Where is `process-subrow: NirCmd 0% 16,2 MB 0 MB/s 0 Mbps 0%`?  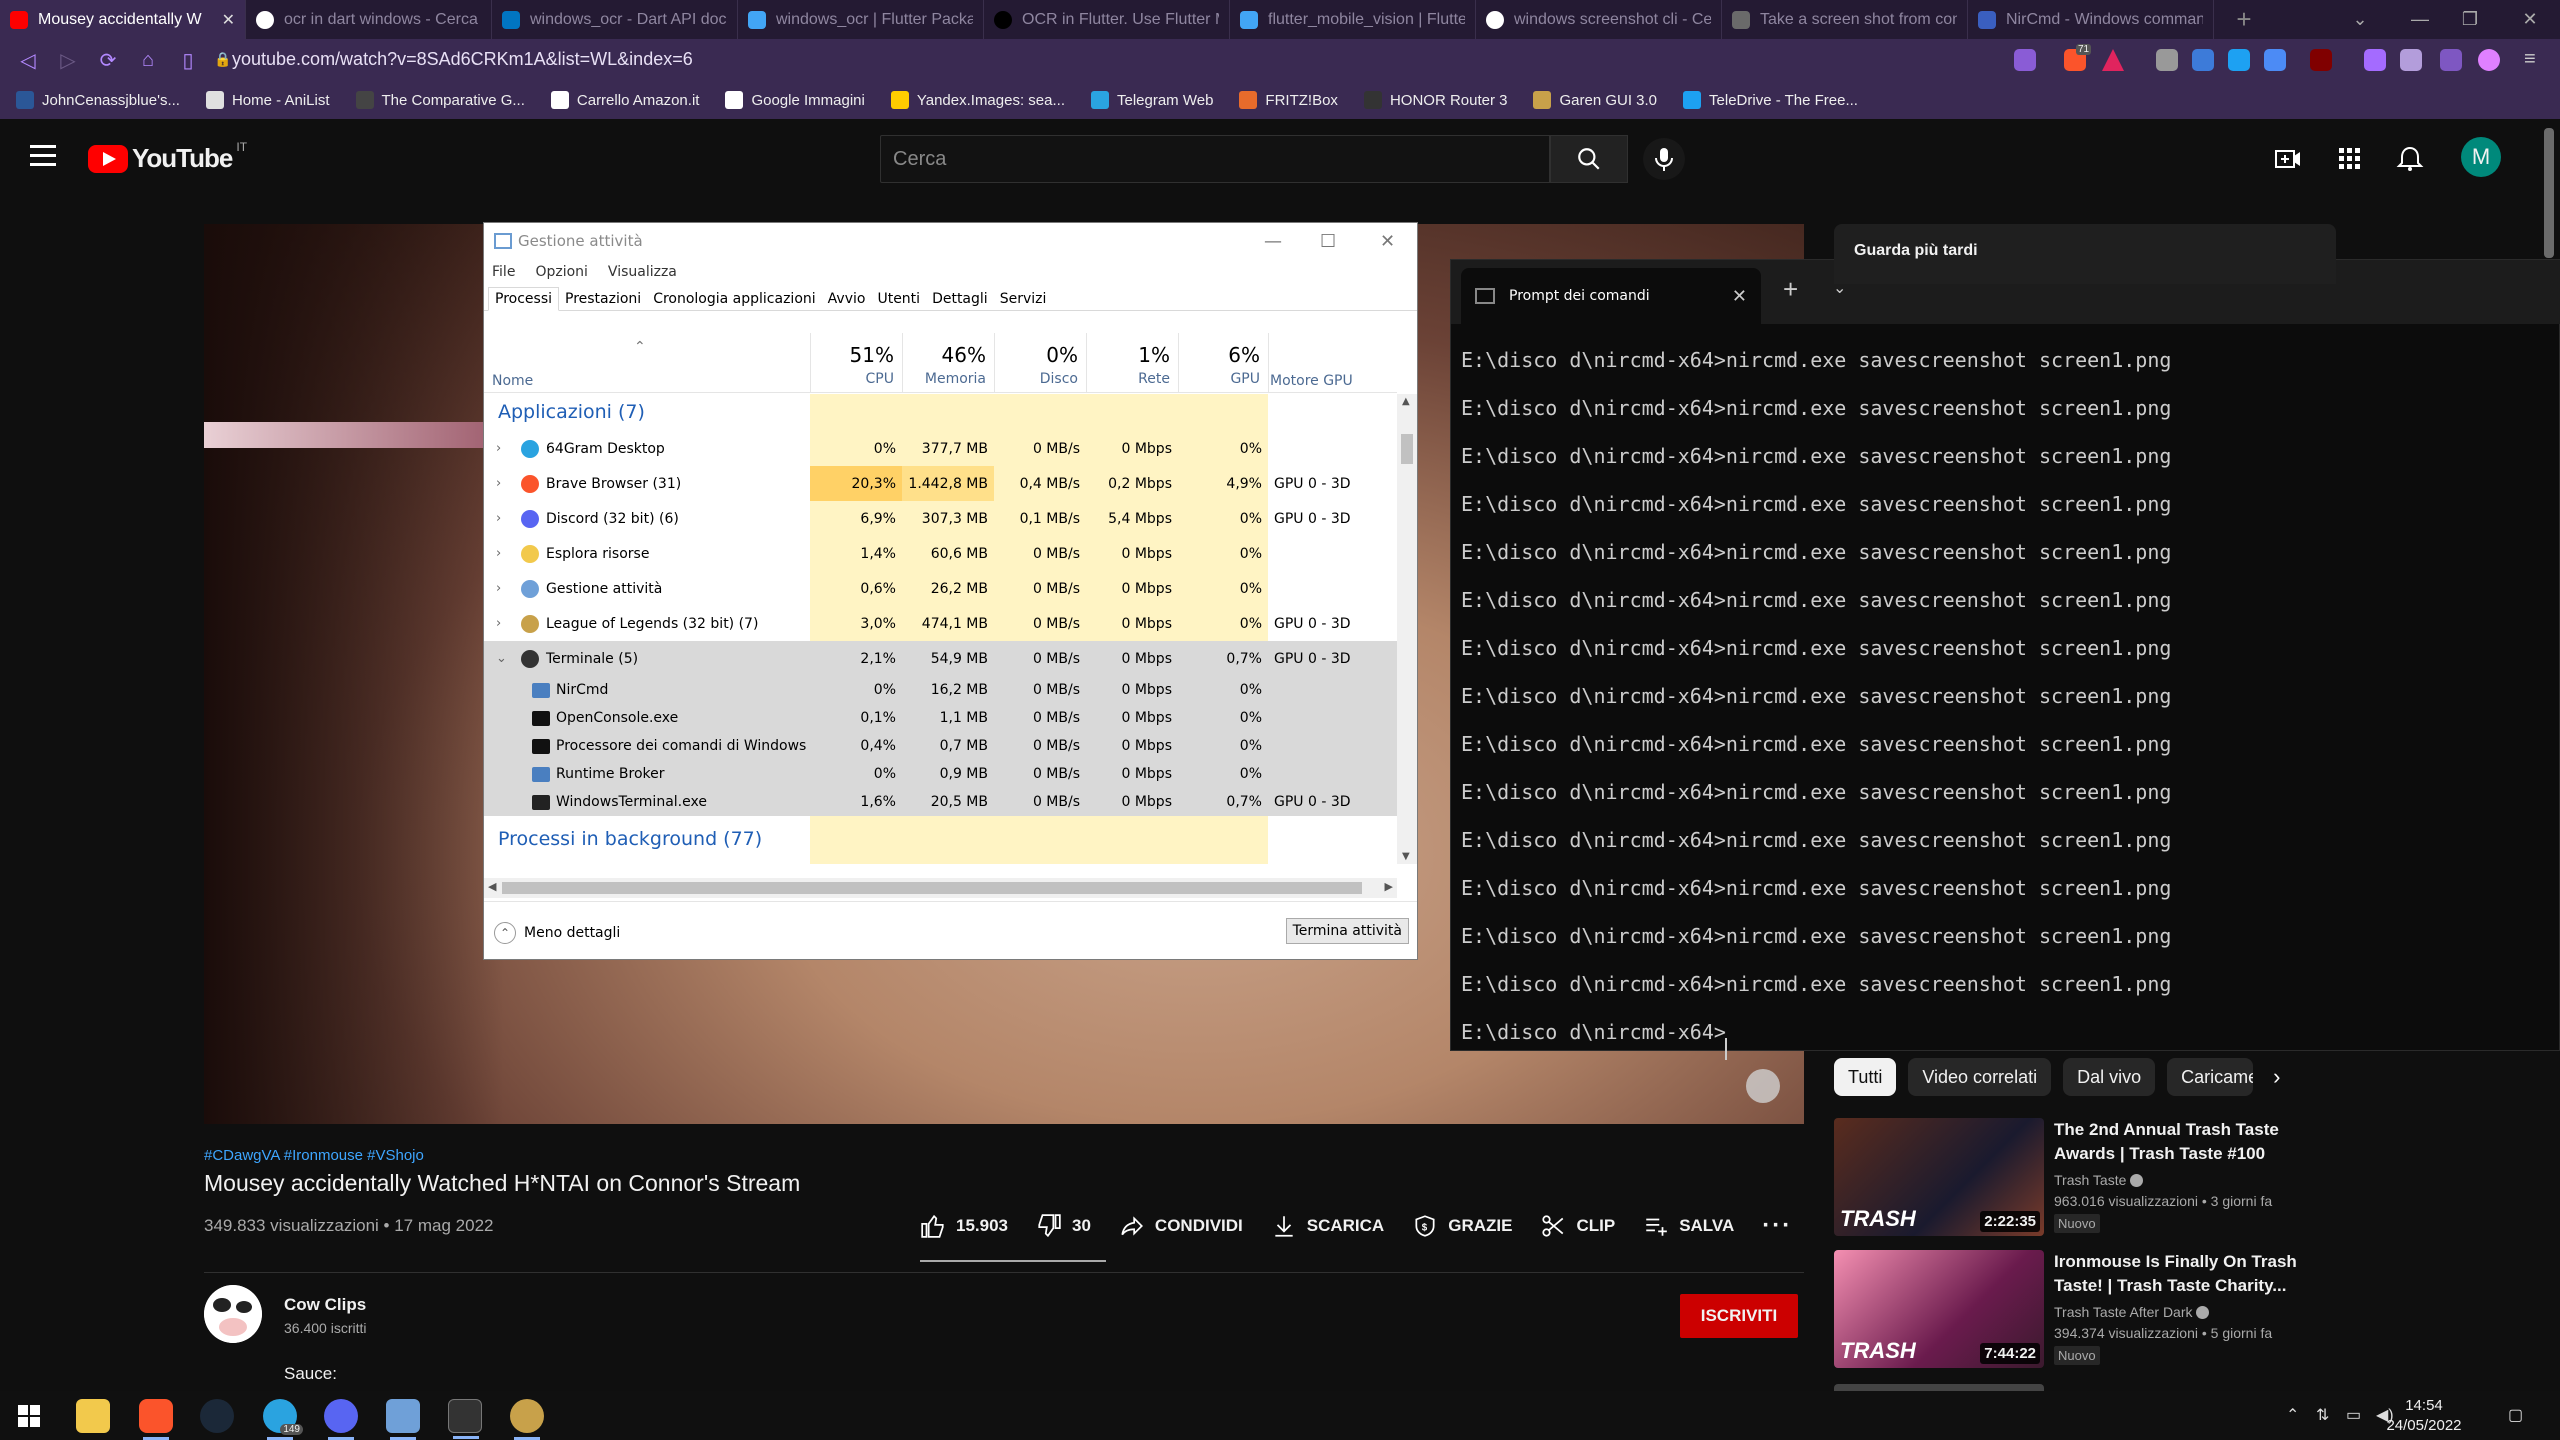
process-subrow: NirCmd 0% 16,2 MB 0 MB/s 0 Mbps 0% is located at coordinates (940, 690).